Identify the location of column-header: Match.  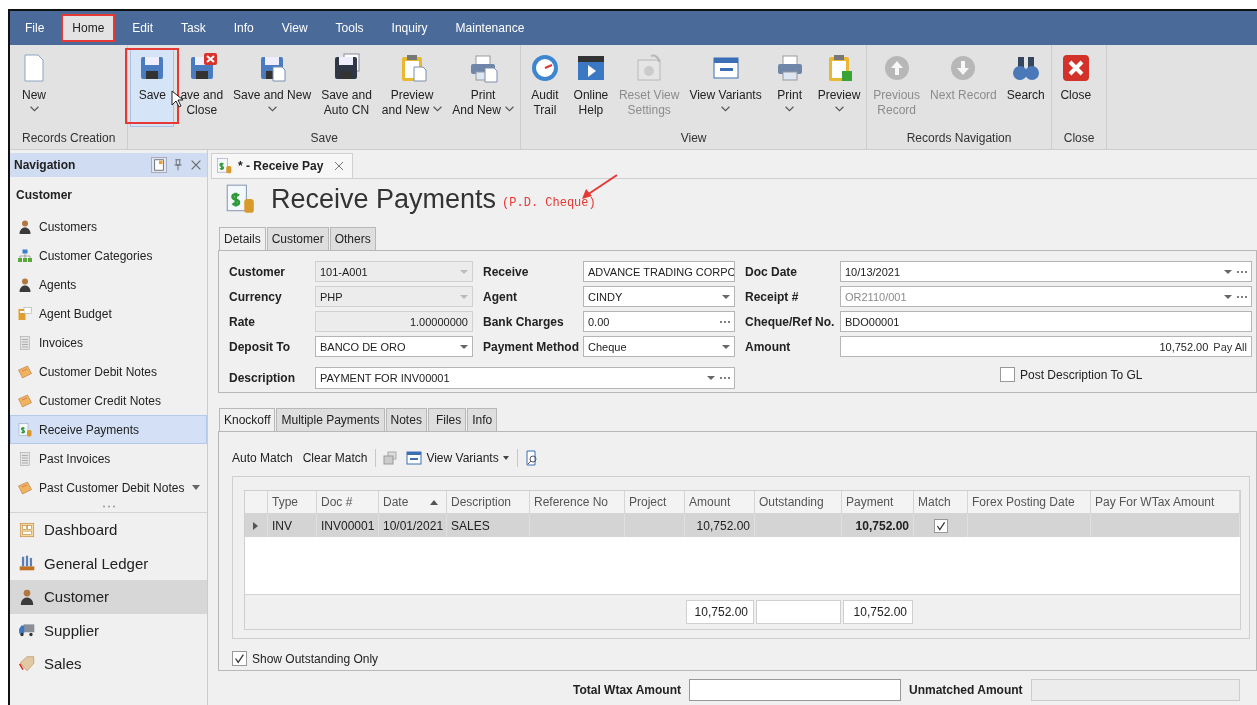
(941, 502).